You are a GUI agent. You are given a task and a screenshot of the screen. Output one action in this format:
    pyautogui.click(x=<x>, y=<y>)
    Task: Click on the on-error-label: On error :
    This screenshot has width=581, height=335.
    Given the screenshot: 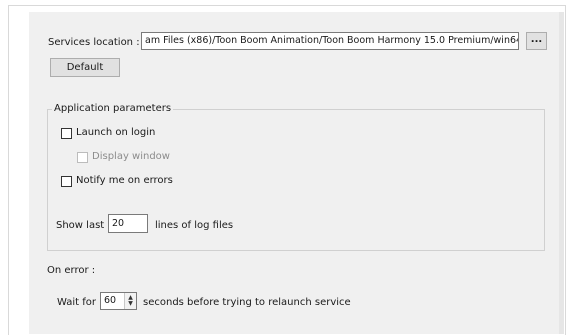 What is the action you would take?
    pyautogui.click(x=71, y=270)
    